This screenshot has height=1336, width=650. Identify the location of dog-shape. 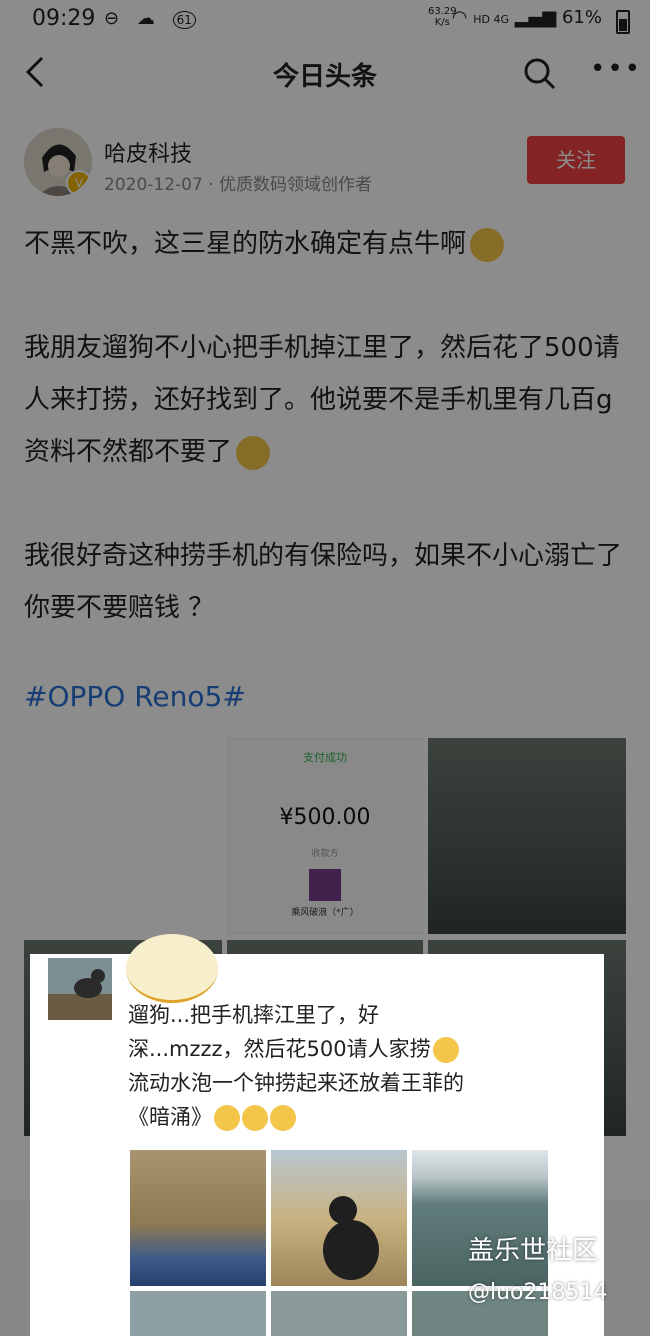
(351, 1238).